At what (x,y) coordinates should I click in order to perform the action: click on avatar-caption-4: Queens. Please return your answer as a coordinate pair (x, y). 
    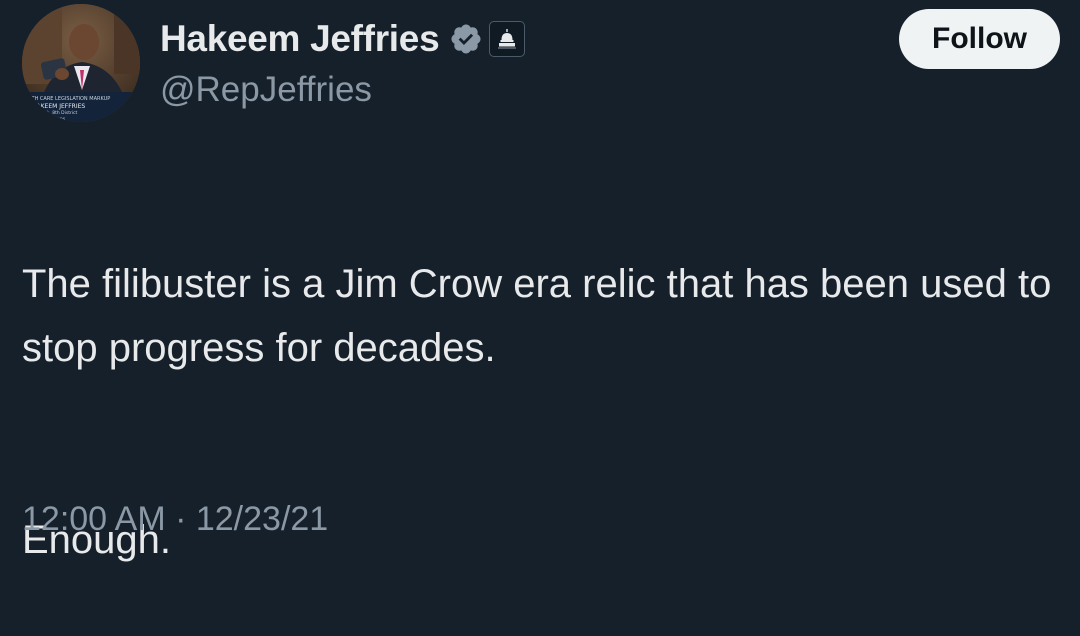
    Looking at the image, I should click on (57, 119).